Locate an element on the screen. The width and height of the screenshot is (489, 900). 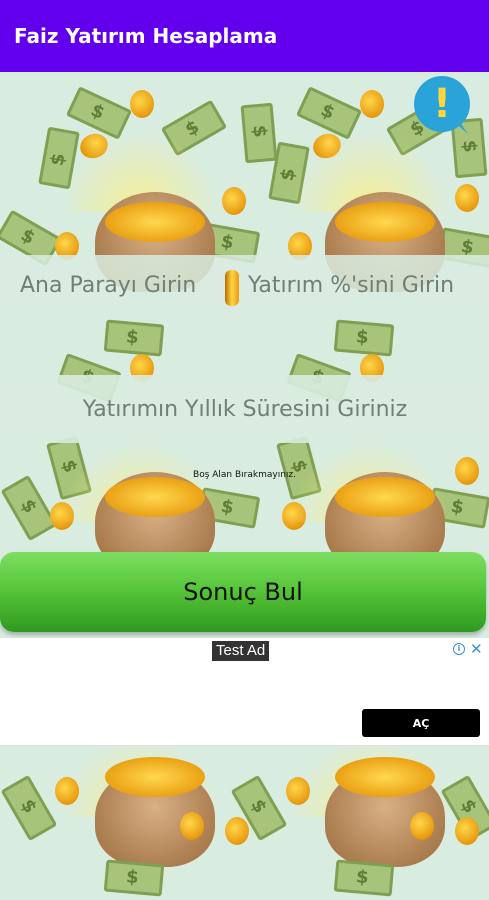
years-row is located at coordinates (244, 409).